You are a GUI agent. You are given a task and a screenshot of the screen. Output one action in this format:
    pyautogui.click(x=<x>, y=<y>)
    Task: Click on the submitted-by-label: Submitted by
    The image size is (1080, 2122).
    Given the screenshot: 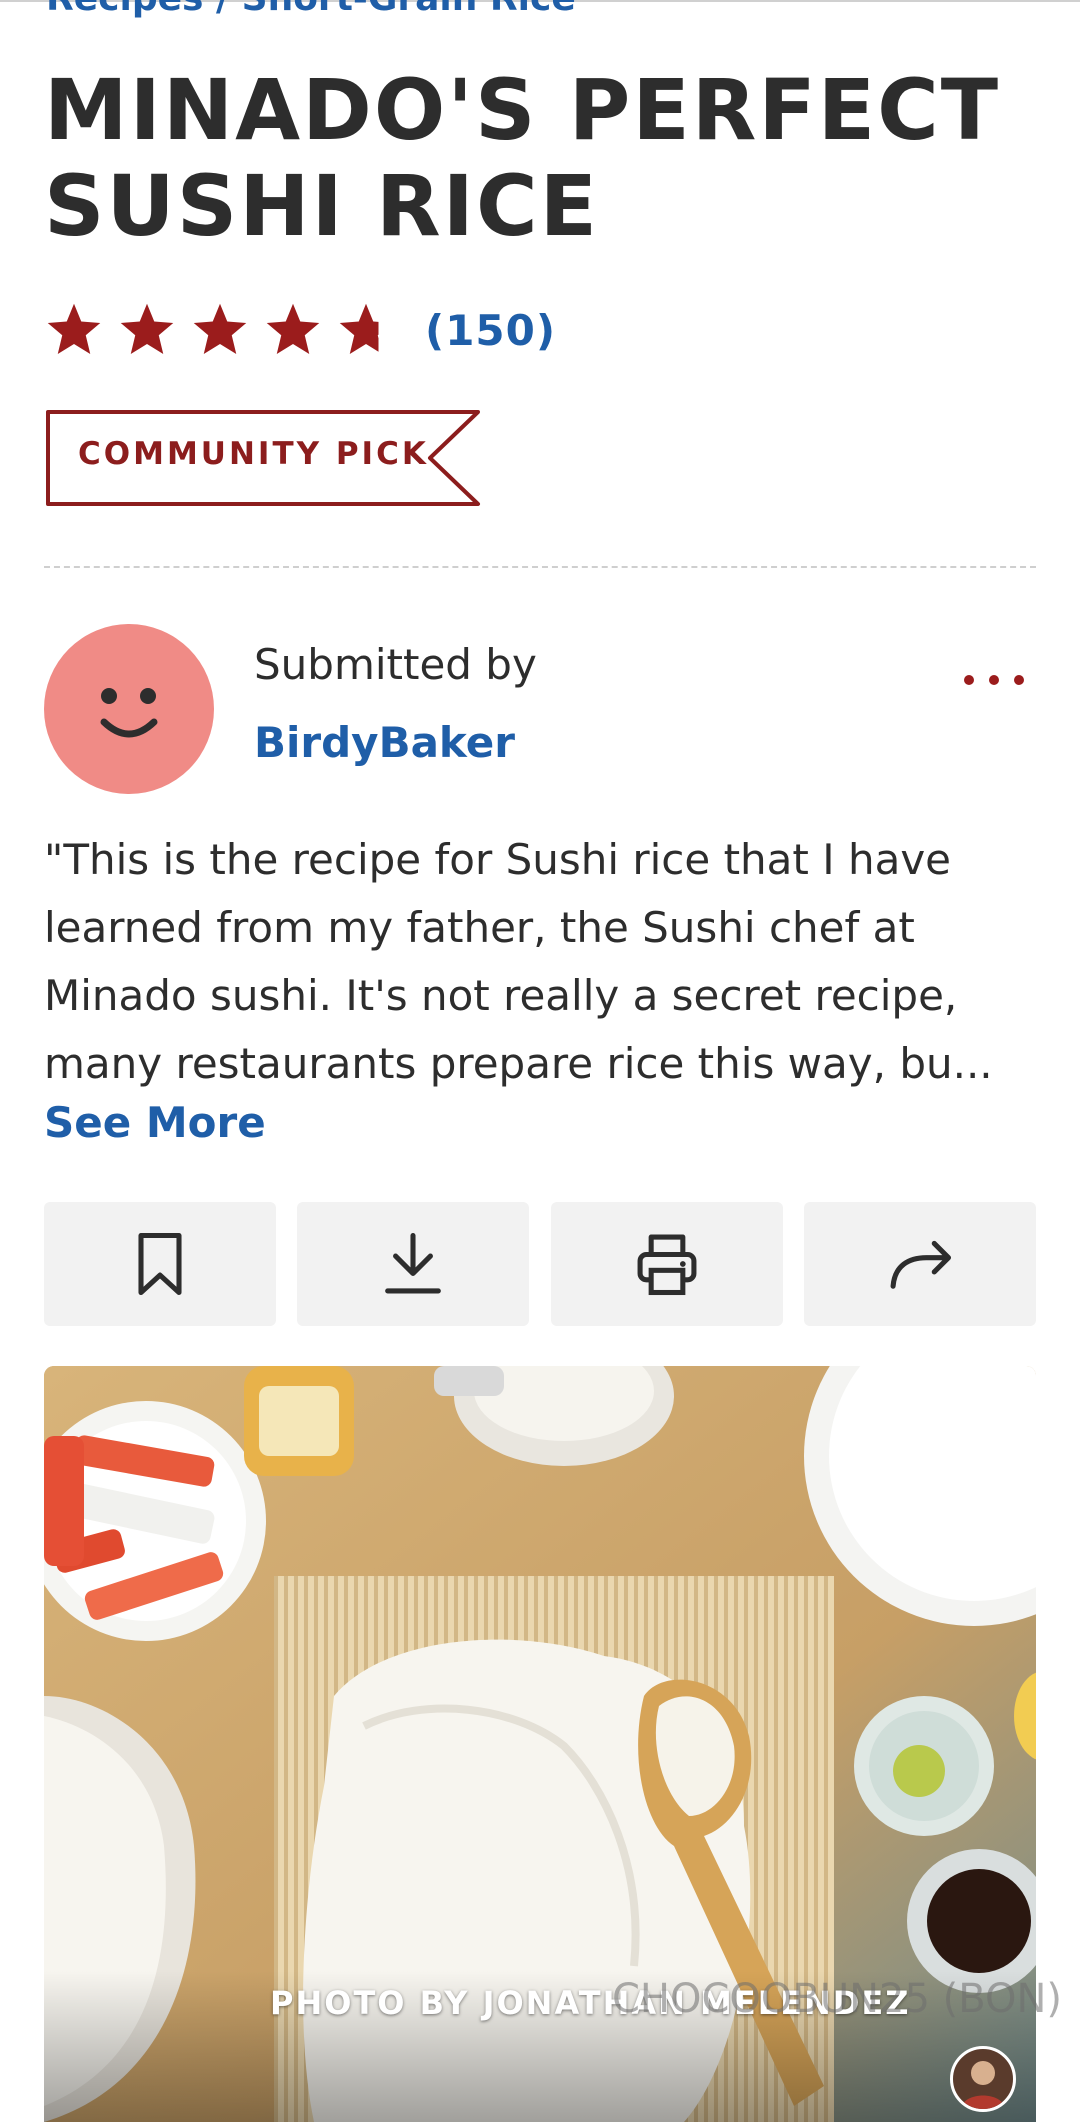 What is the action you would take?
    pyautogui.click(x=395, y=664)
    